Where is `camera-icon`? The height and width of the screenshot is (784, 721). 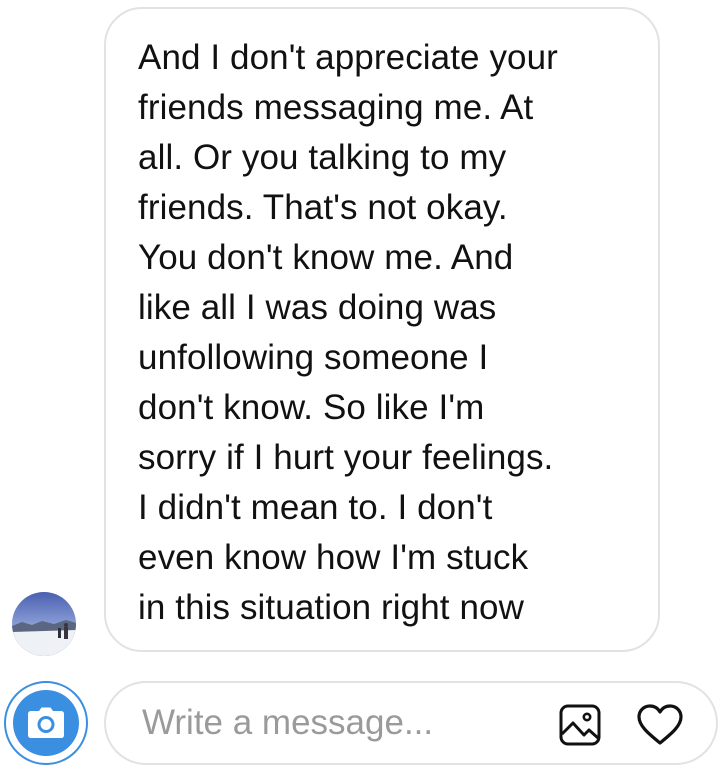
camera-icon is located at coordinates (46, 722).